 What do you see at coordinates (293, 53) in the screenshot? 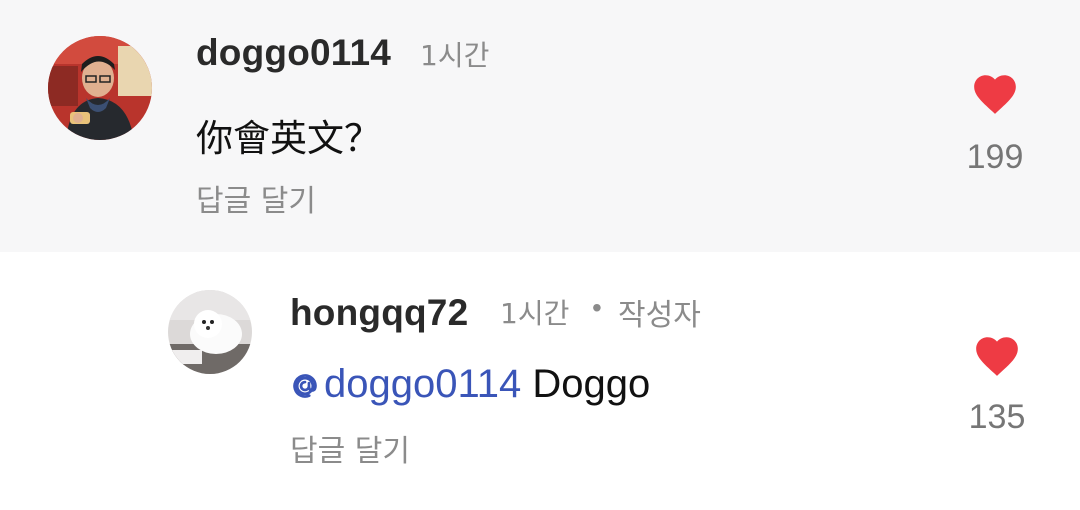
I see `username: doggo0114` at bounding box center [293, 53].